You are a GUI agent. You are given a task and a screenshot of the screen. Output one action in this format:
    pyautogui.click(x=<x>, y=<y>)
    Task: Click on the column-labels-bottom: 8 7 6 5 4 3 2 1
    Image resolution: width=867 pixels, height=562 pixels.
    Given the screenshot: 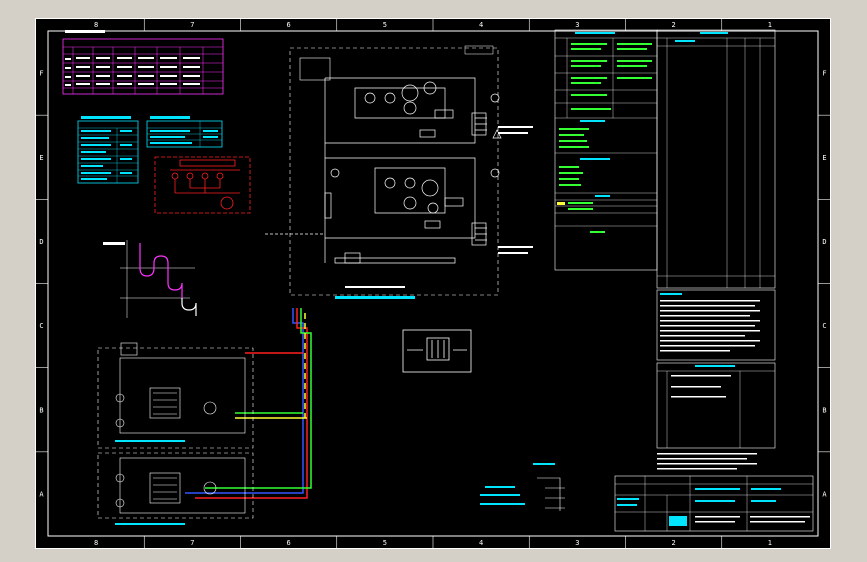 What is the action you would take?
    pyautogui.click(x=433, y=542)
    